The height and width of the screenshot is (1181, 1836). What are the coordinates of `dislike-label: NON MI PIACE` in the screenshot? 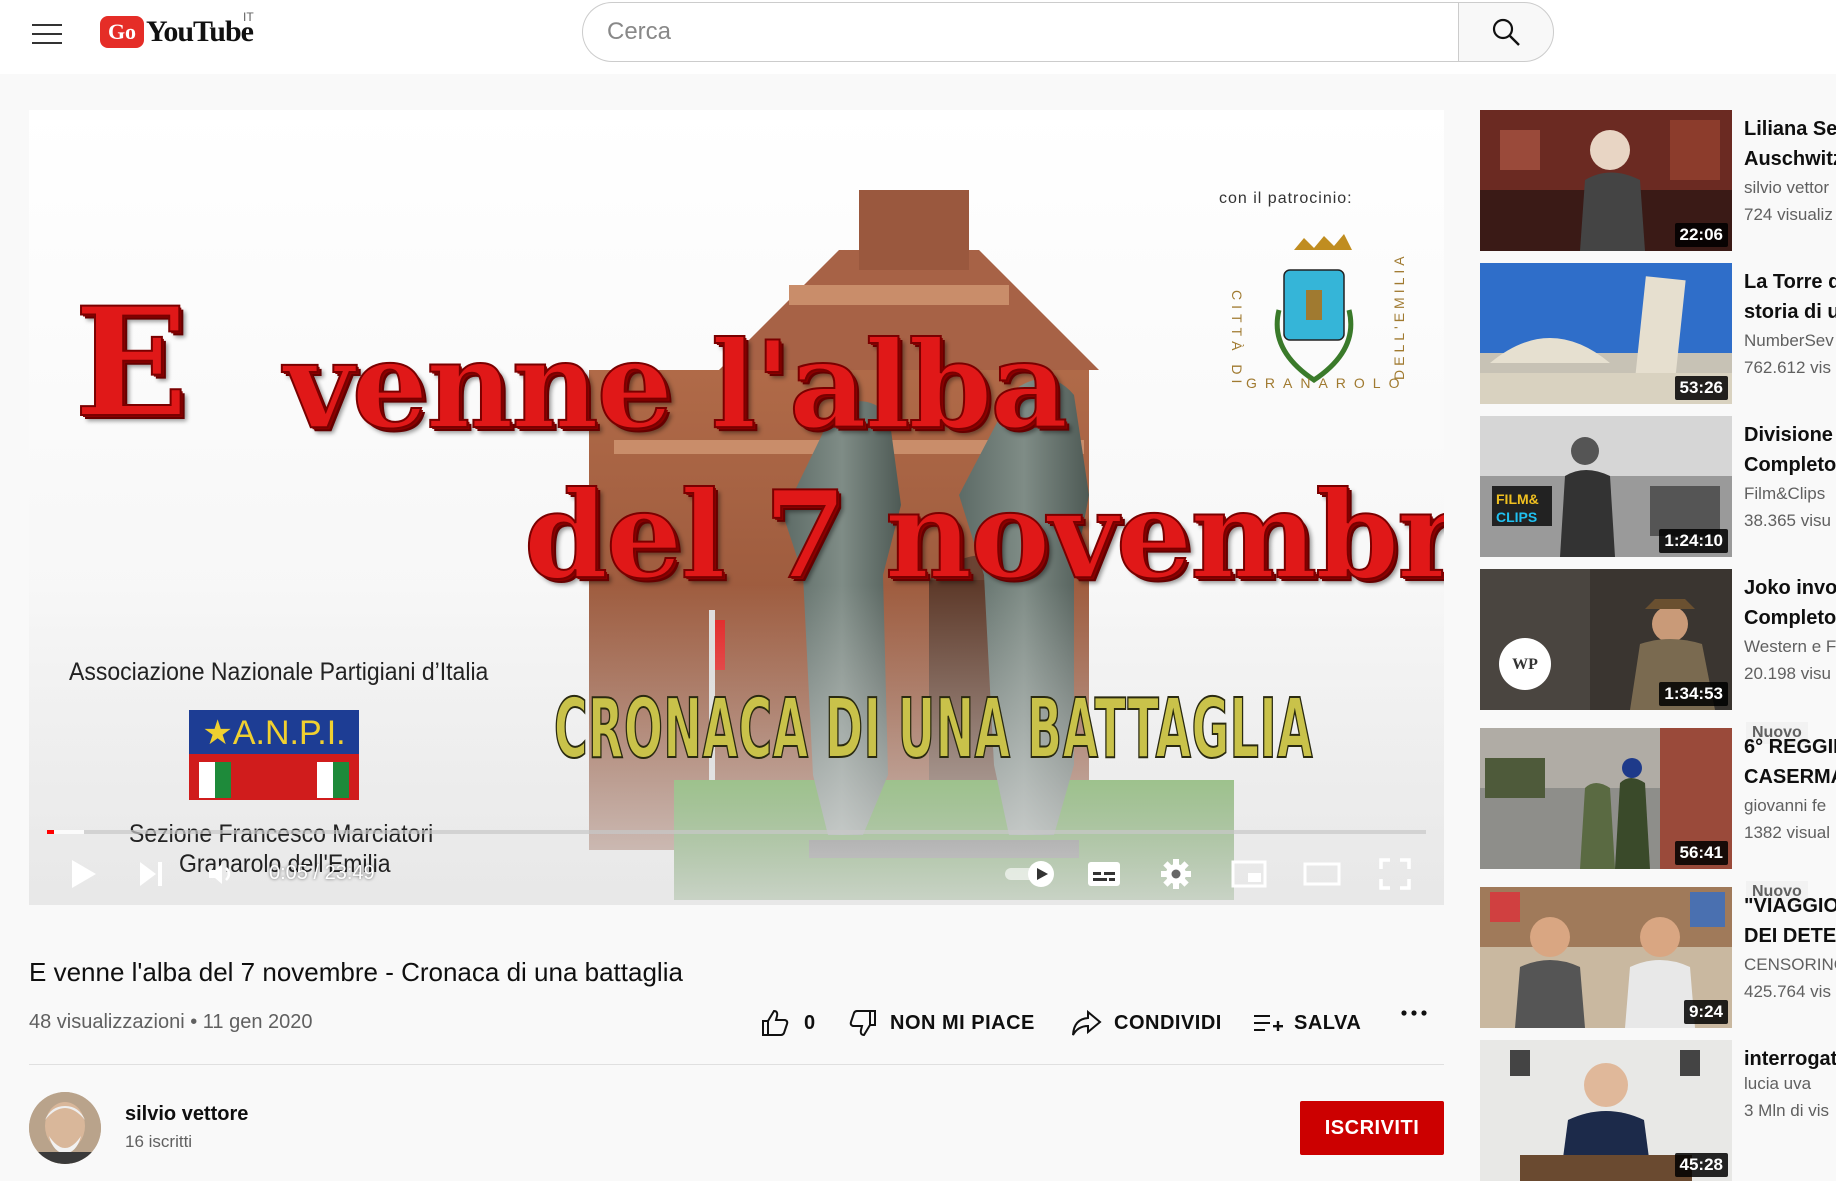 It's located at (962, 1022).